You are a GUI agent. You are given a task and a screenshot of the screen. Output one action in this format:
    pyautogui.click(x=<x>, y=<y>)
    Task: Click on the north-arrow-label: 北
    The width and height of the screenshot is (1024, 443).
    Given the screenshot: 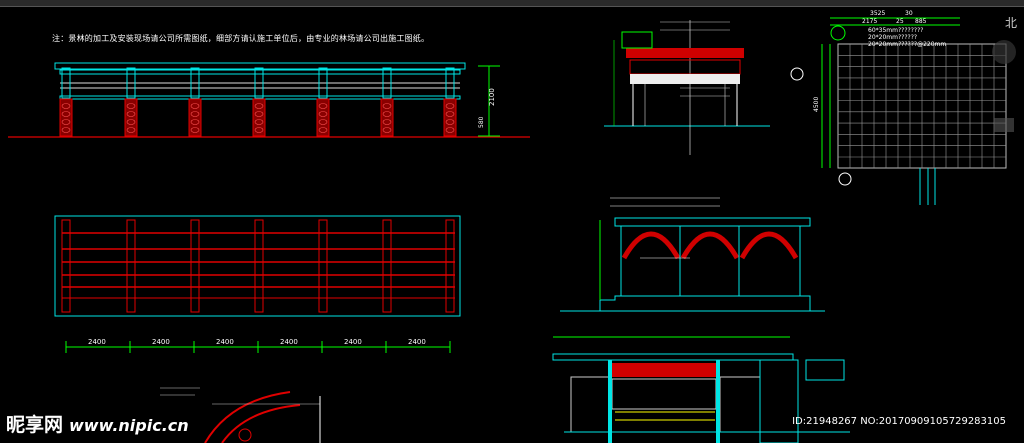 What is the action you would take?
    pyautogui.click(x=1011, y=23)
    